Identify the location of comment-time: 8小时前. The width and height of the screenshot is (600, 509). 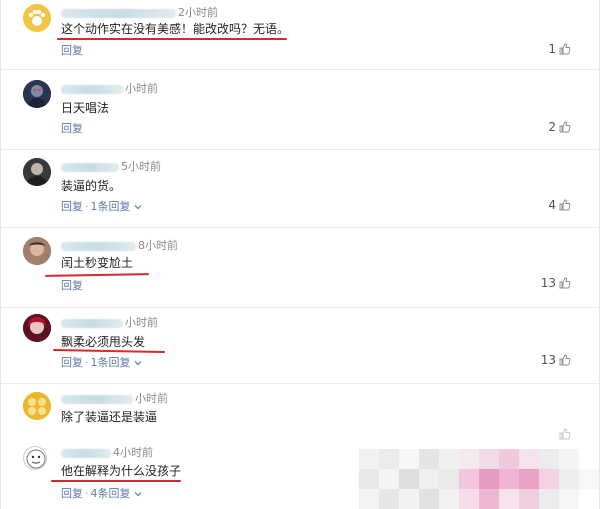
(158, 245).